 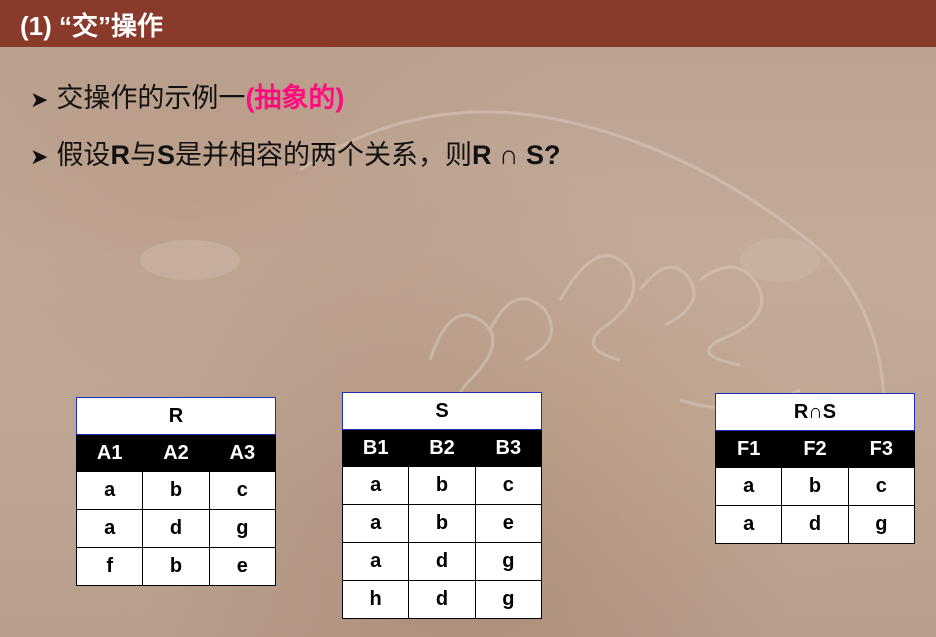 I want to click on bullet-example: ➤ 交操作的示例一(抽象的), so click(x=187, y=95).